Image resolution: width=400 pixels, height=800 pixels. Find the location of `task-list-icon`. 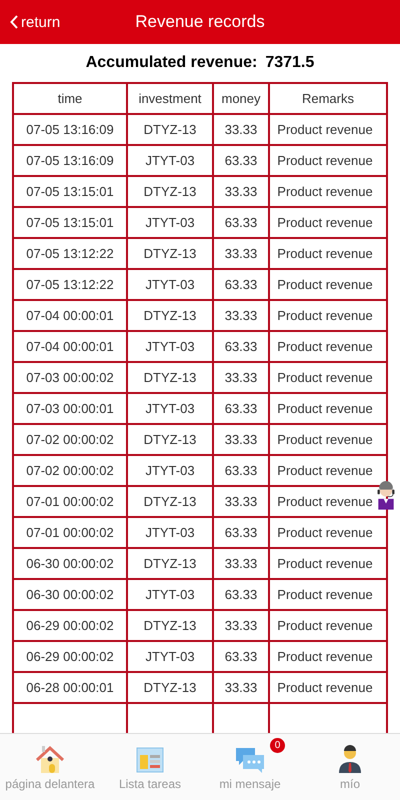

task-list-icon is located at coordinates (150, 760).